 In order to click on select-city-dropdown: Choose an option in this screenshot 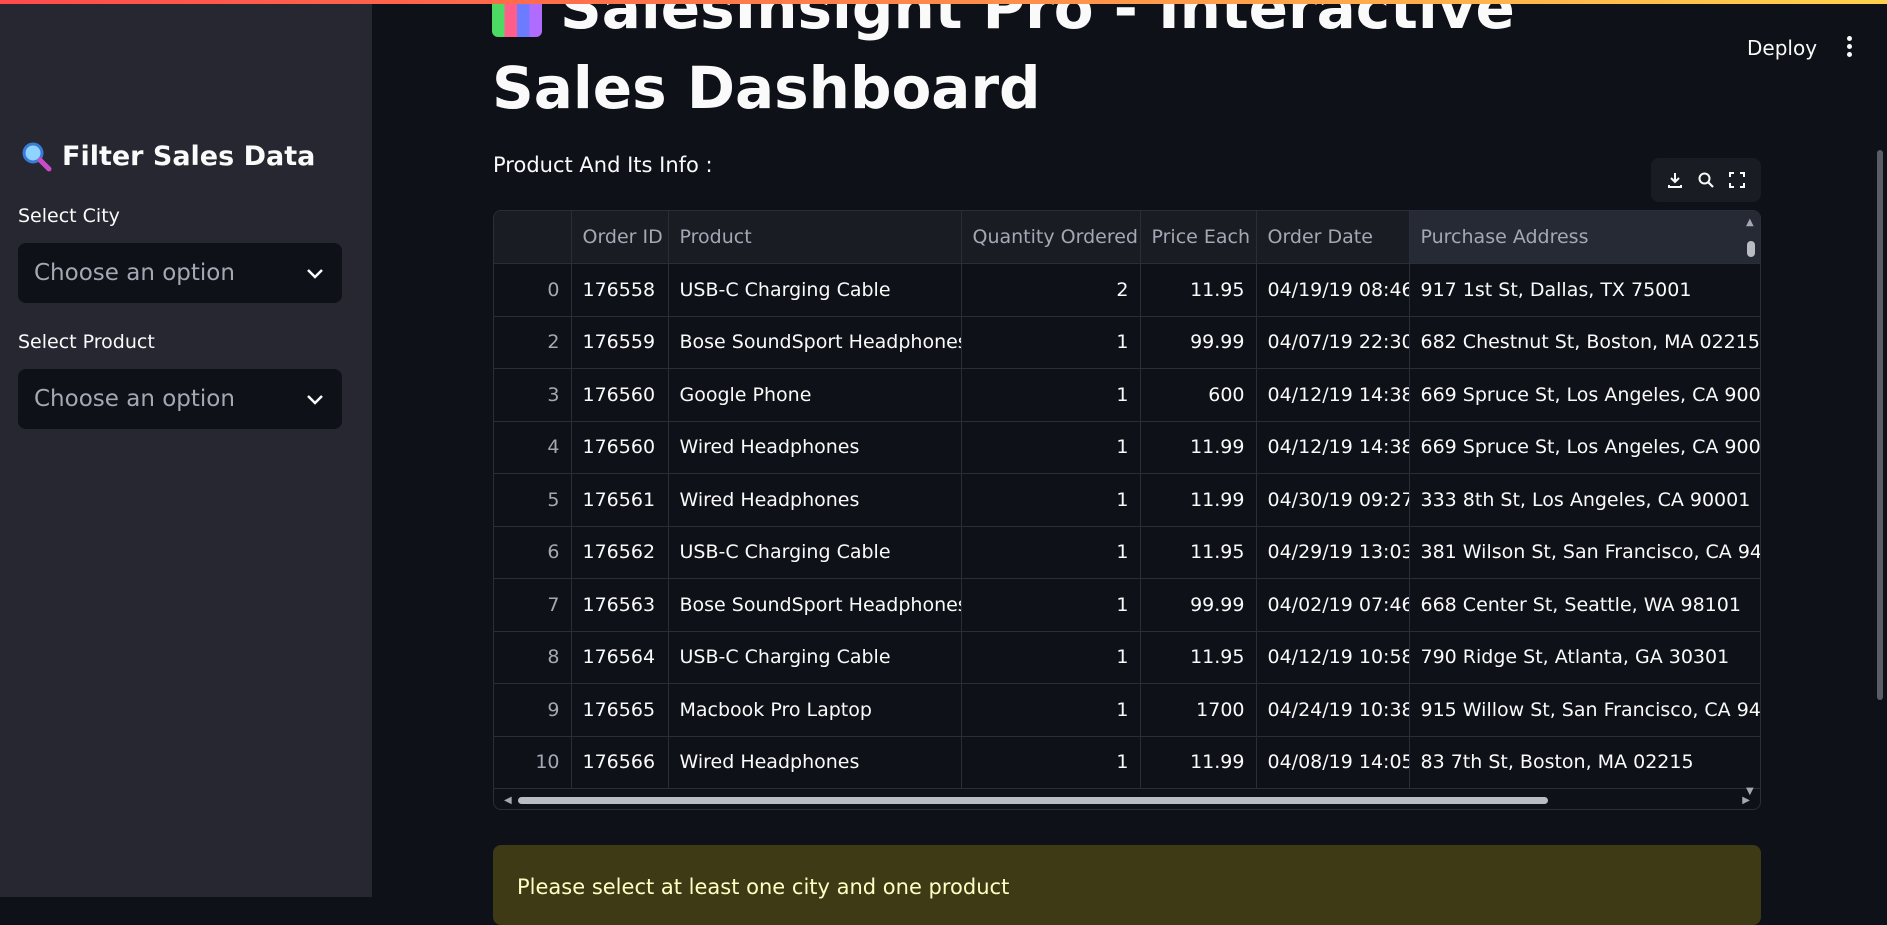, I will do `click(180, 273)`.